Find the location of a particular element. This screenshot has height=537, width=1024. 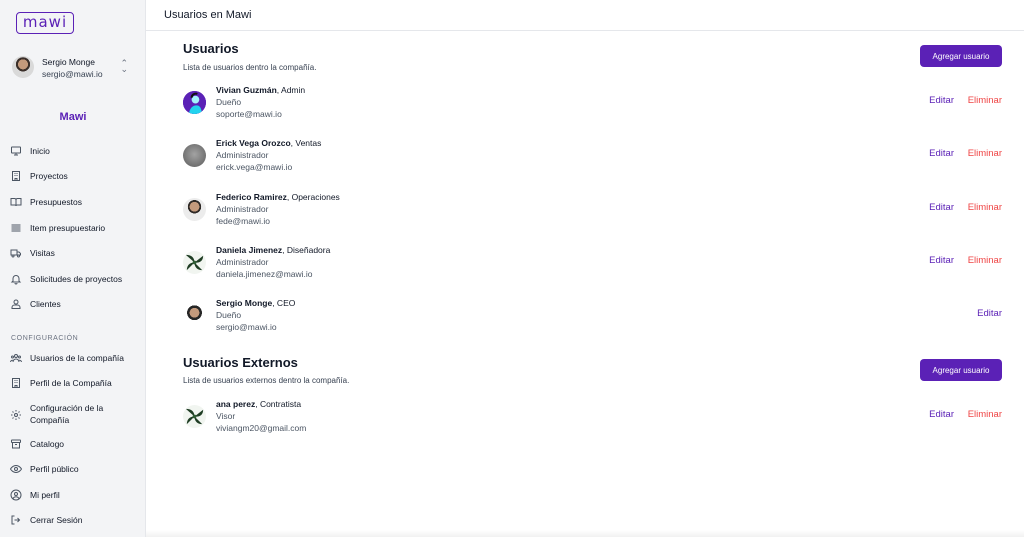

sidebar-item-label: Solicitudes de proyectos is located at coordinates (76, 279).